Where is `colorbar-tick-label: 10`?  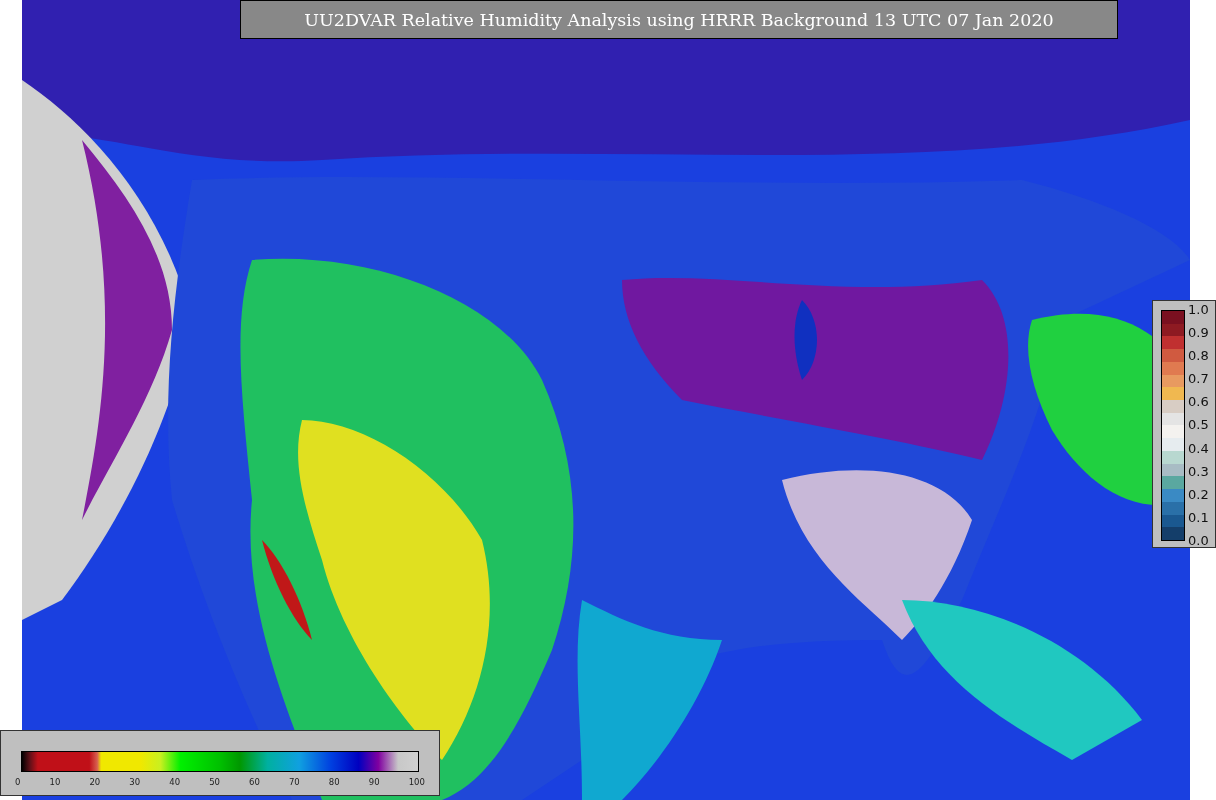 colorbar-tick-label: 10 is located at coordinates (55, 782).